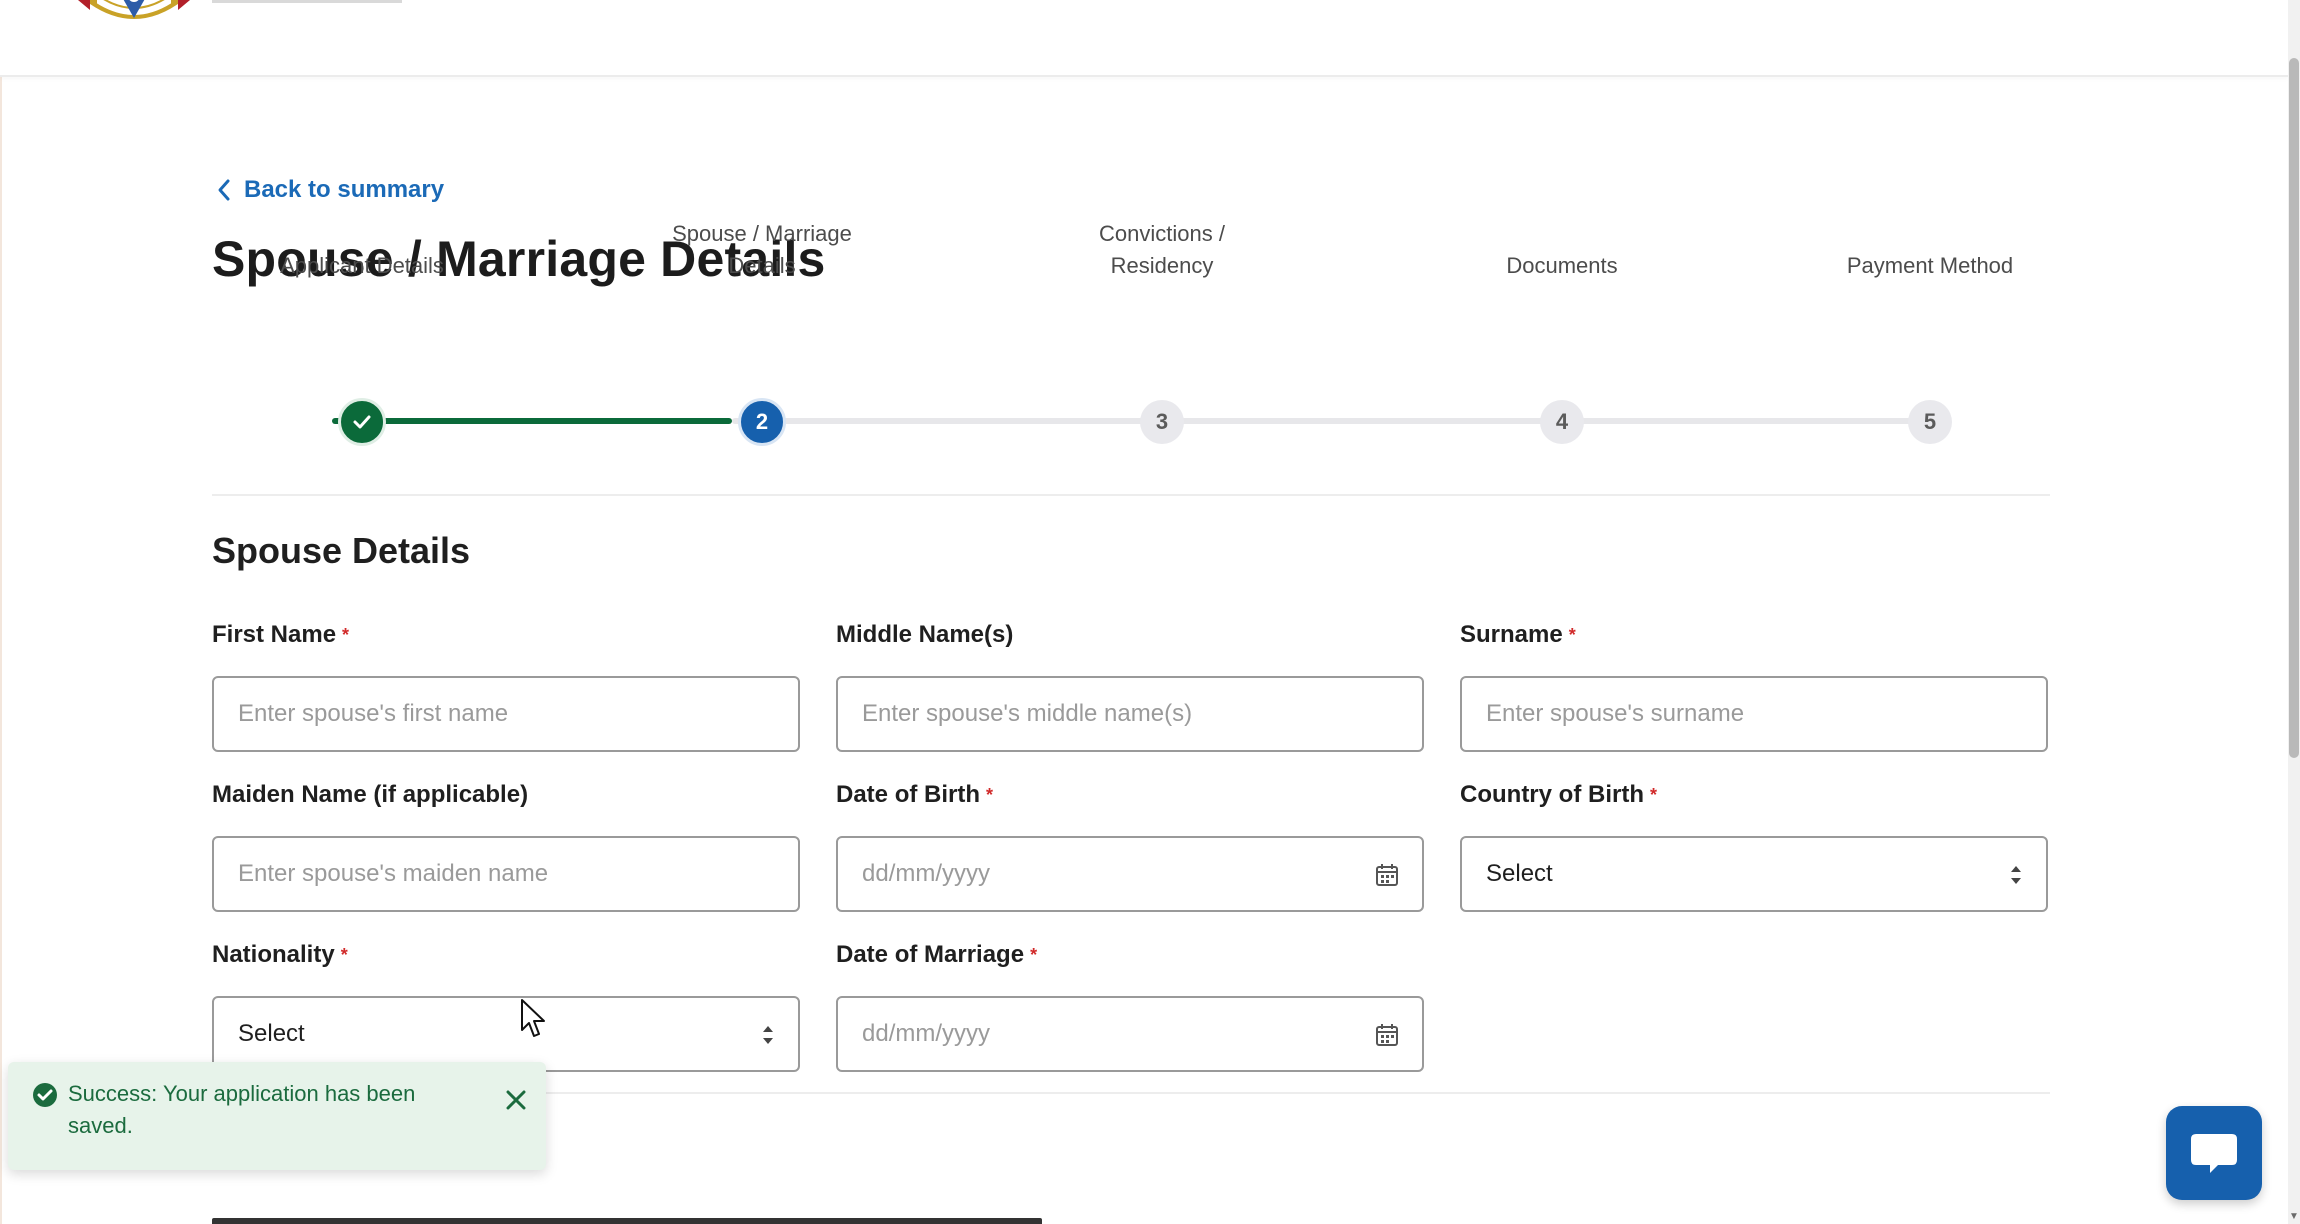 This screenshot has height=1224, width=2300. I want to click on chat-support-button, so click(2214, 1153).